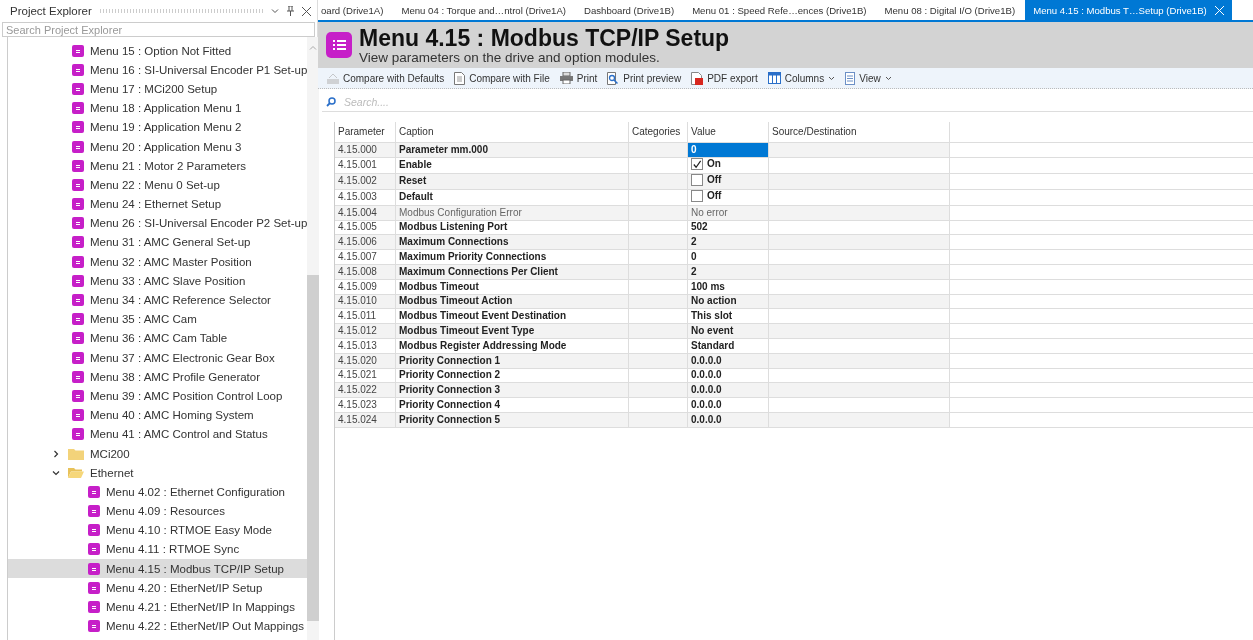  What do you see at coordinates (658, 132) in the screenshot?
I see `column-header: Categories` at bounding box center [658, 132].